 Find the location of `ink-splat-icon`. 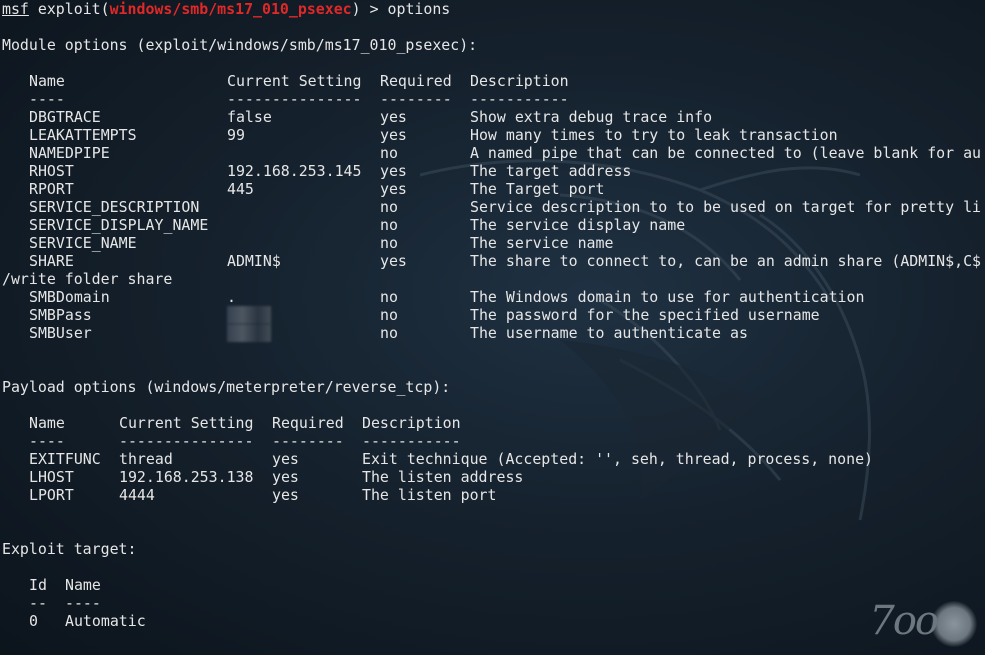

ink-splat-icon is located at coordinates (954, 624).